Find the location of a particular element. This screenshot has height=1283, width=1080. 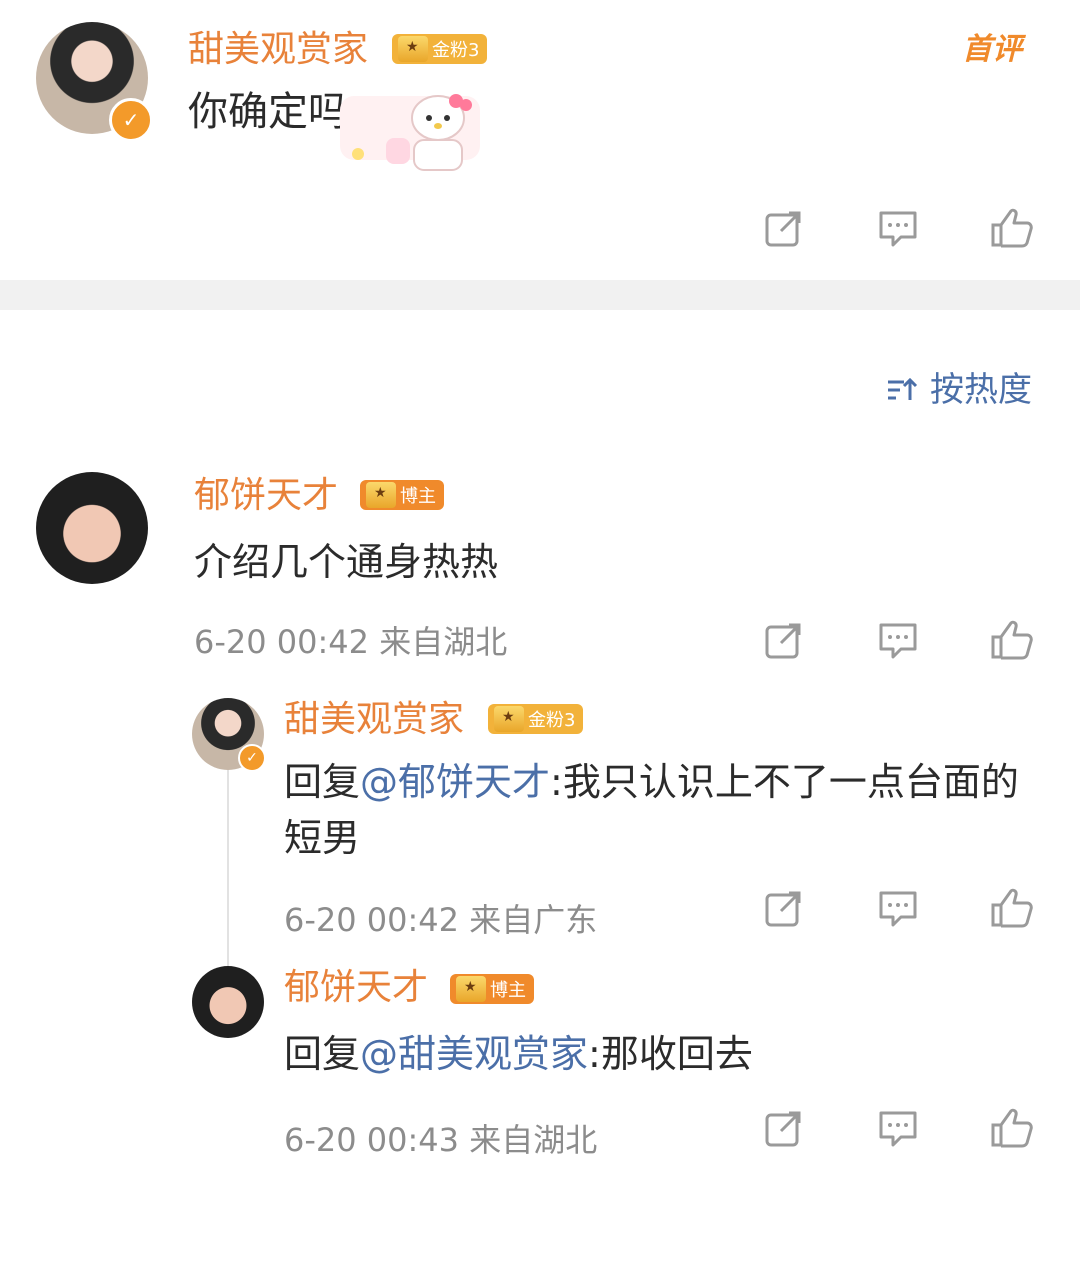

comment-1-share-button is located at coordinates (784, 640).